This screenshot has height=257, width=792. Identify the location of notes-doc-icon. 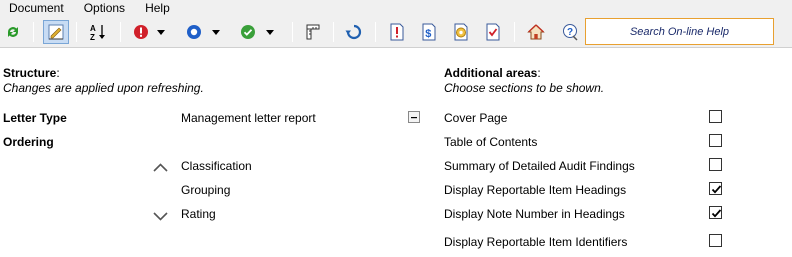
(397, 32).